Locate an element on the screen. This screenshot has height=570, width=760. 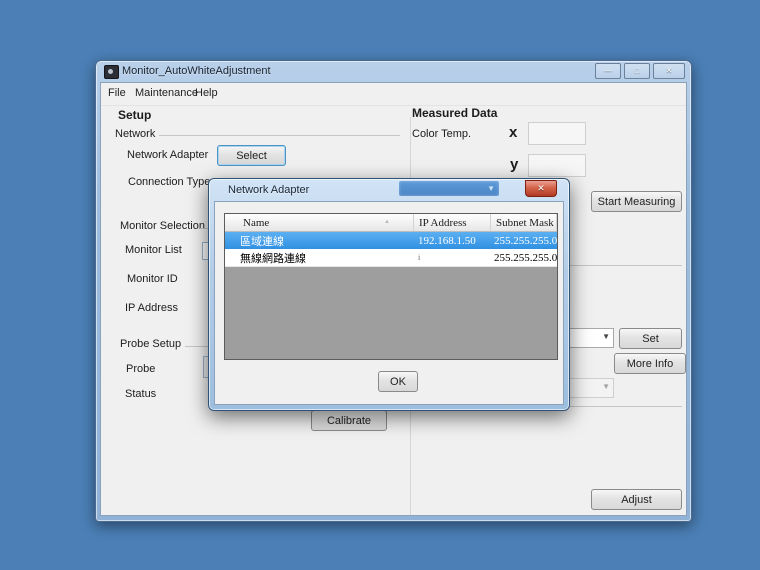
probe-label: Probe is located at coordinates (141, 369).